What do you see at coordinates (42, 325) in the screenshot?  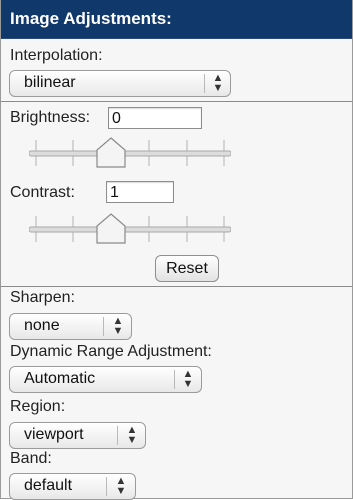 I see `sharpen-value: none` at bounding box center [42, 325].